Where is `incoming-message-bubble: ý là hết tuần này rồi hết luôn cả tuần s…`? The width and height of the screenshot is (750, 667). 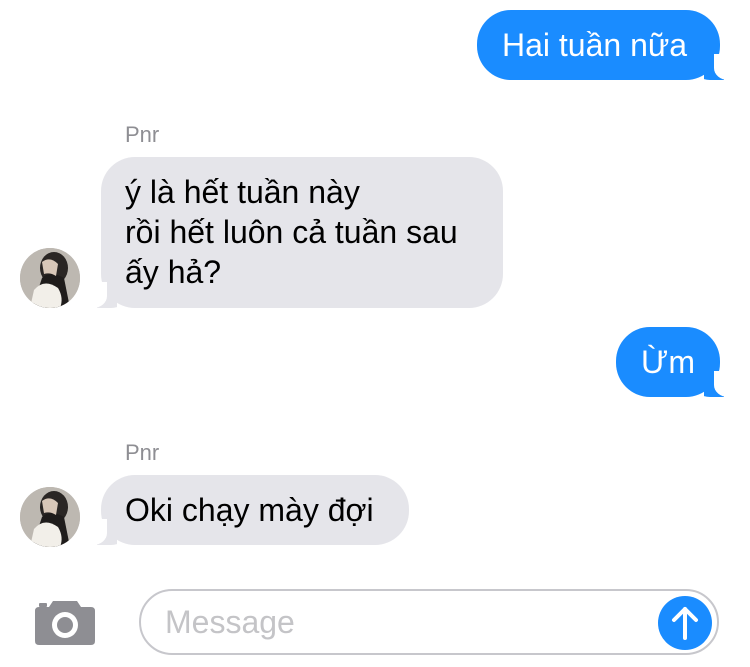
incoming-message-bubble: ý là hết tuần này rồi hết luôn cả tuần s… is located at coordinates (297, 232).